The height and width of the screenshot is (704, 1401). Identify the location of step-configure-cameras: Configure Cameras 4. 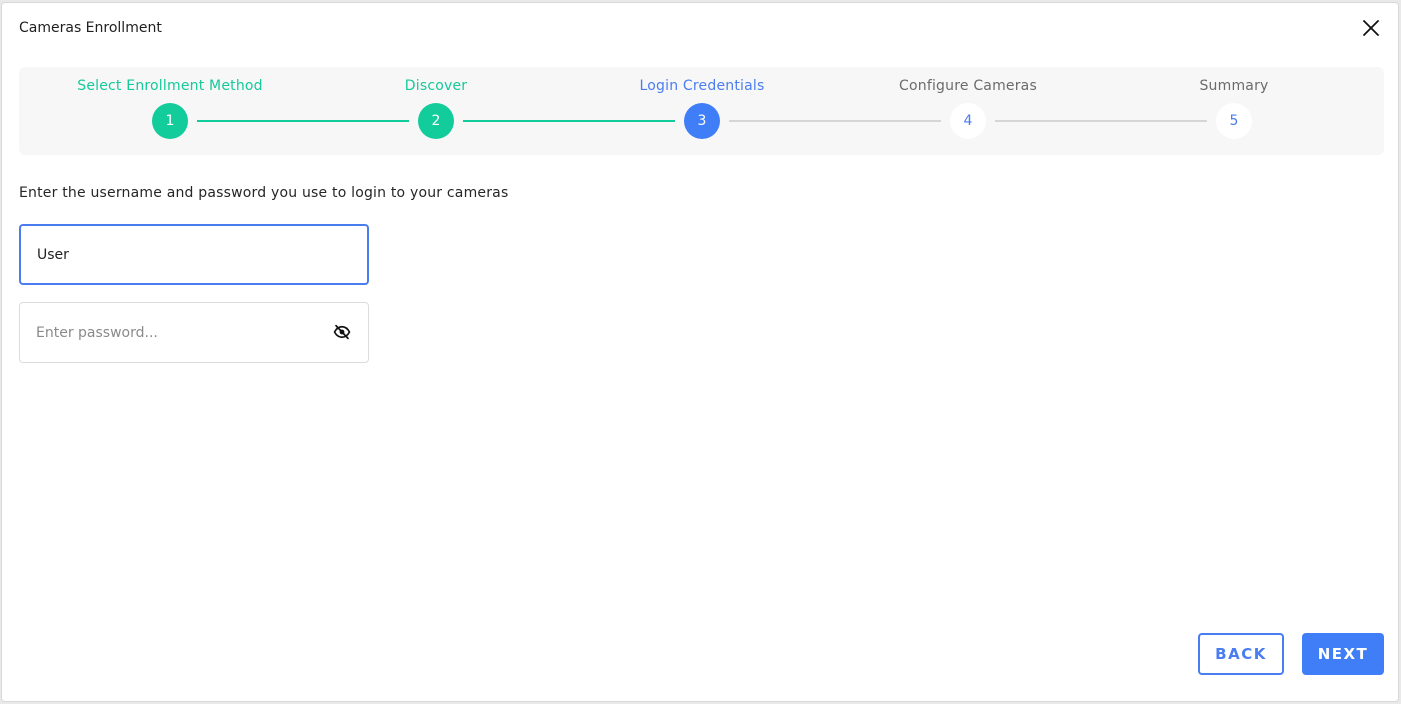
(968, 111).